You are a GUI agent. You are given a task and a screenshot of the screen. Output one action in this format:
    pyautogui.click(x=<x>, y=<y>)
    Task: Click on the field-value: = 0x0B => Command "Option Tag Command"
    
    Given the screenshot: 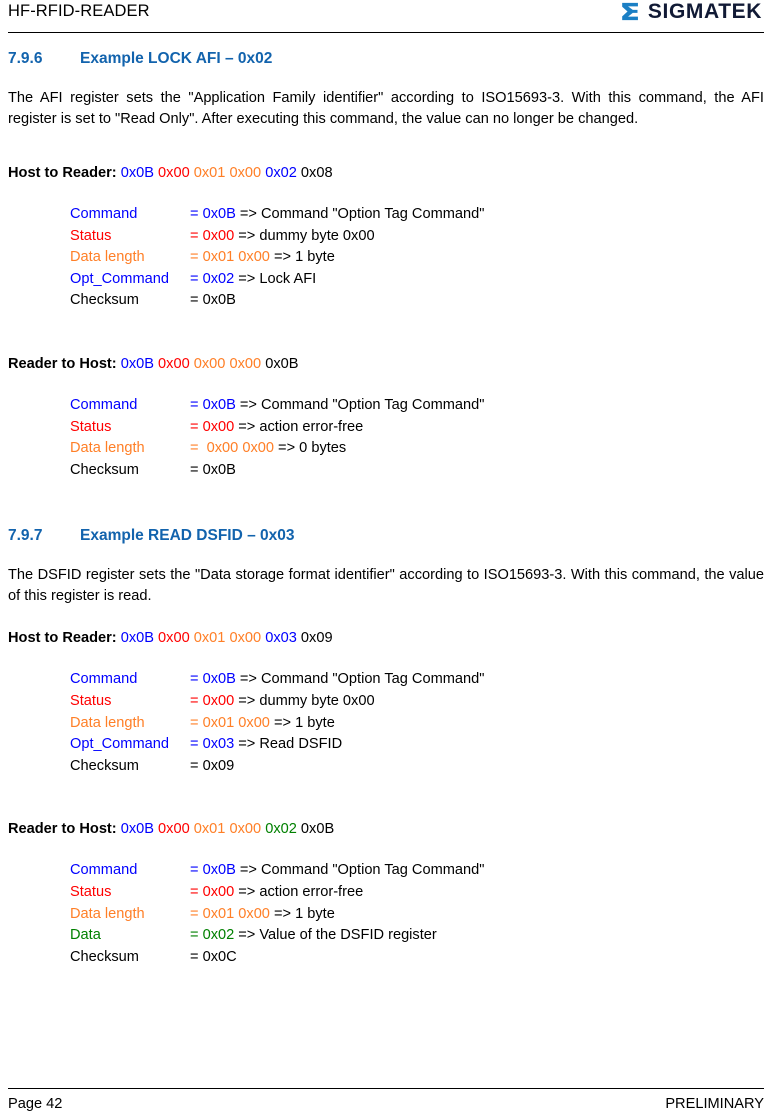 What is the action you would take?
    pyautogui.click(x=477, y=680)
    